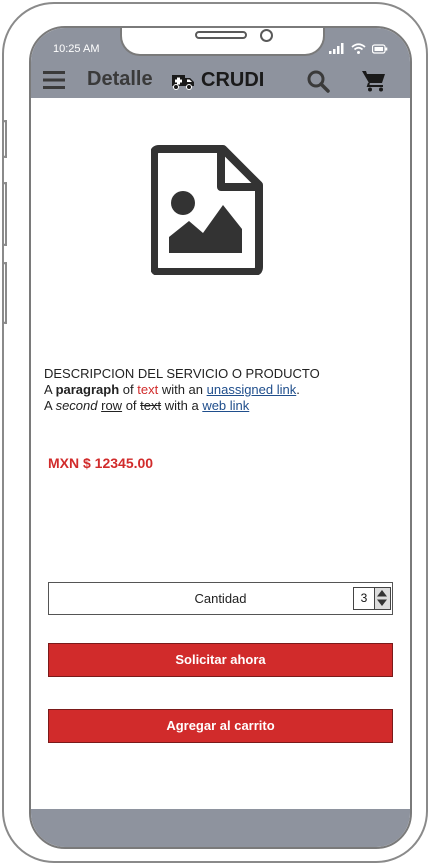  Describe the element at coordinates (233, 80) in the screenshot. I see `brand-name: CRUDI` at that location.